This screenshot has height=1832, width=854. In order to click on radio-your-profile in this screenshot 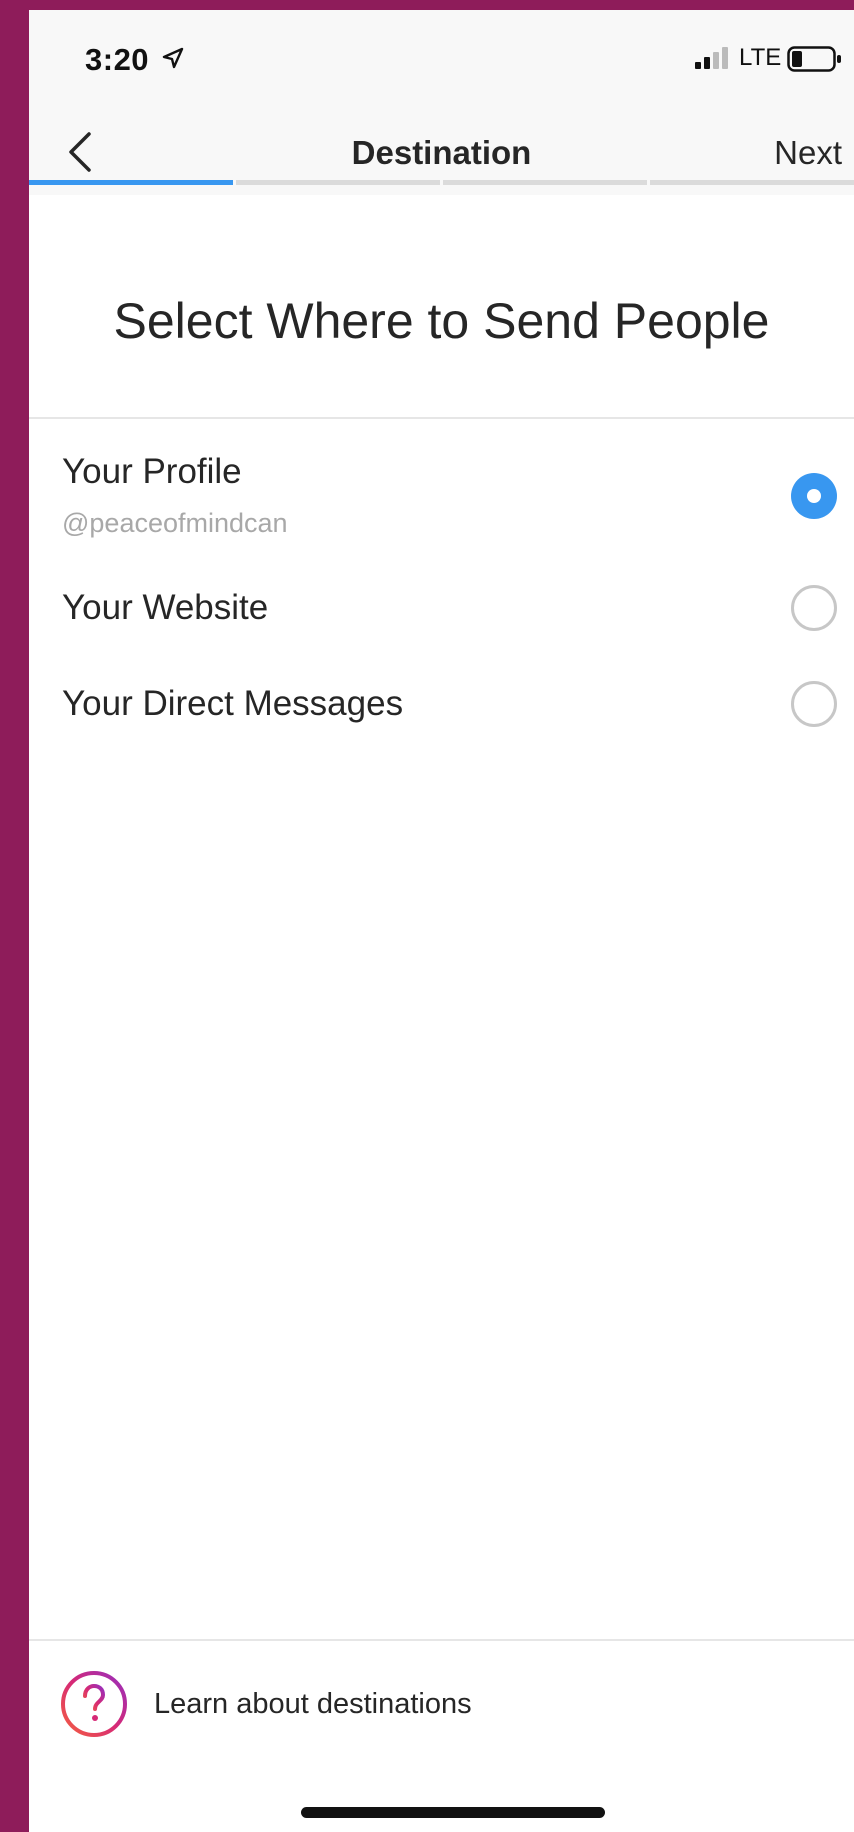, I will do `click(814, 496)`.